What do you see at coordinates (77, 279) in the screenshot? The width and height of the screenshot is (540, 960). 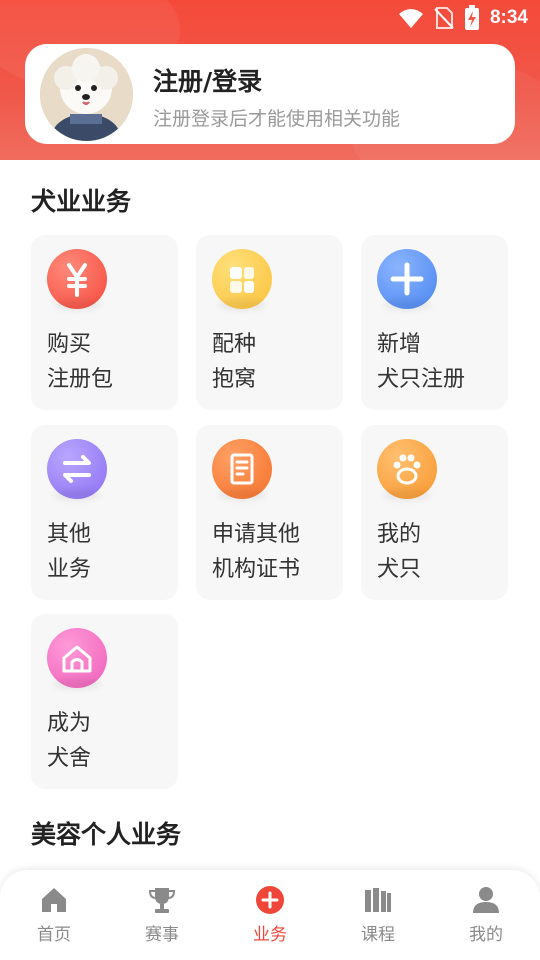 I see `yen-icon` at bounding box center [77, 279].